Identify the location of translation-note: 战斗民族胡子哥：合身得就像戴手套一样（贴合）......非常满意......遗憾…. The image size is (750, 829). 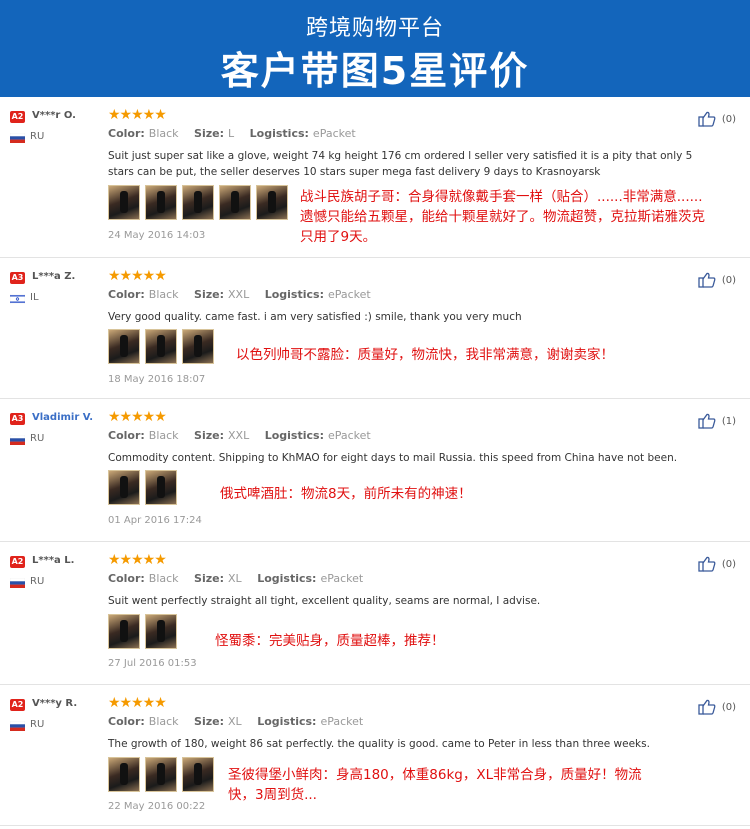
(502, 217).